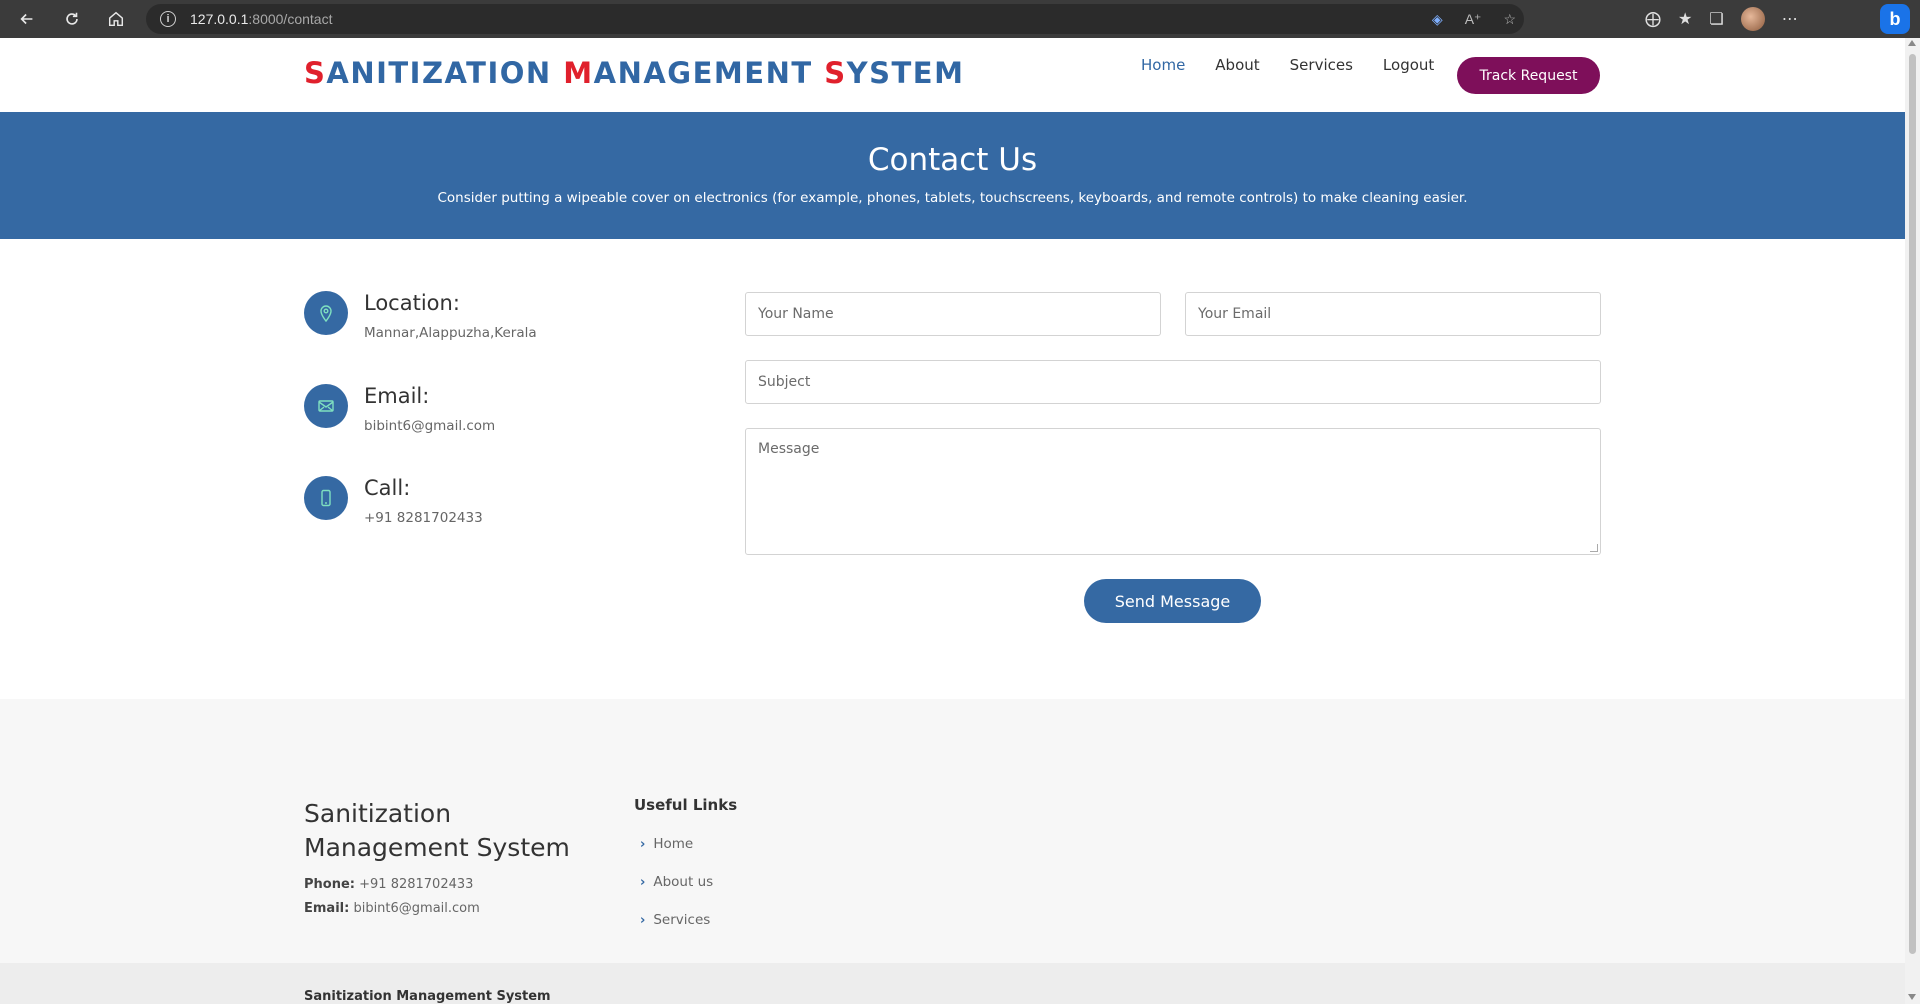 Image resolution: width=1920 pixels, height=1004 pixels. What do you see at coordinates (1321, 65) in the screenshot?
I see `nav-services: Services` at bounding box center [1321, 65].